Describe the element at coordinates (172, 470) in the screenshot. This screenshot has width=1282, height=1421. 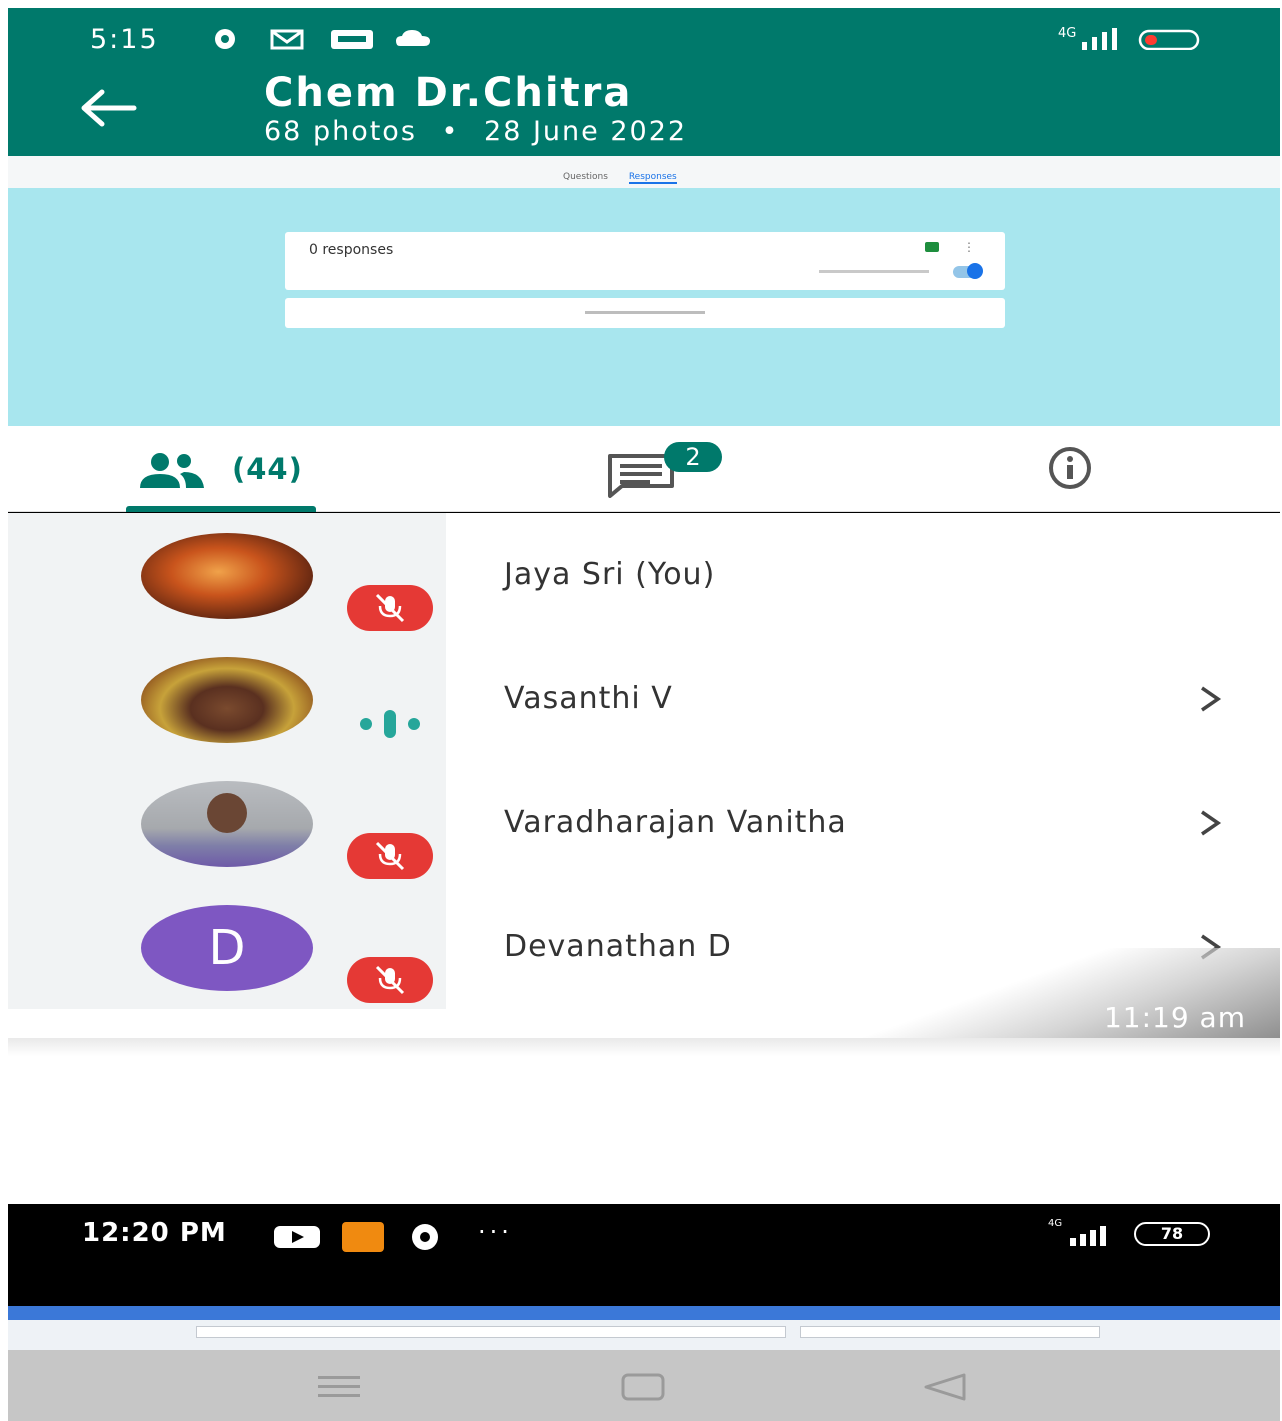
I see `people-icon` at that location.